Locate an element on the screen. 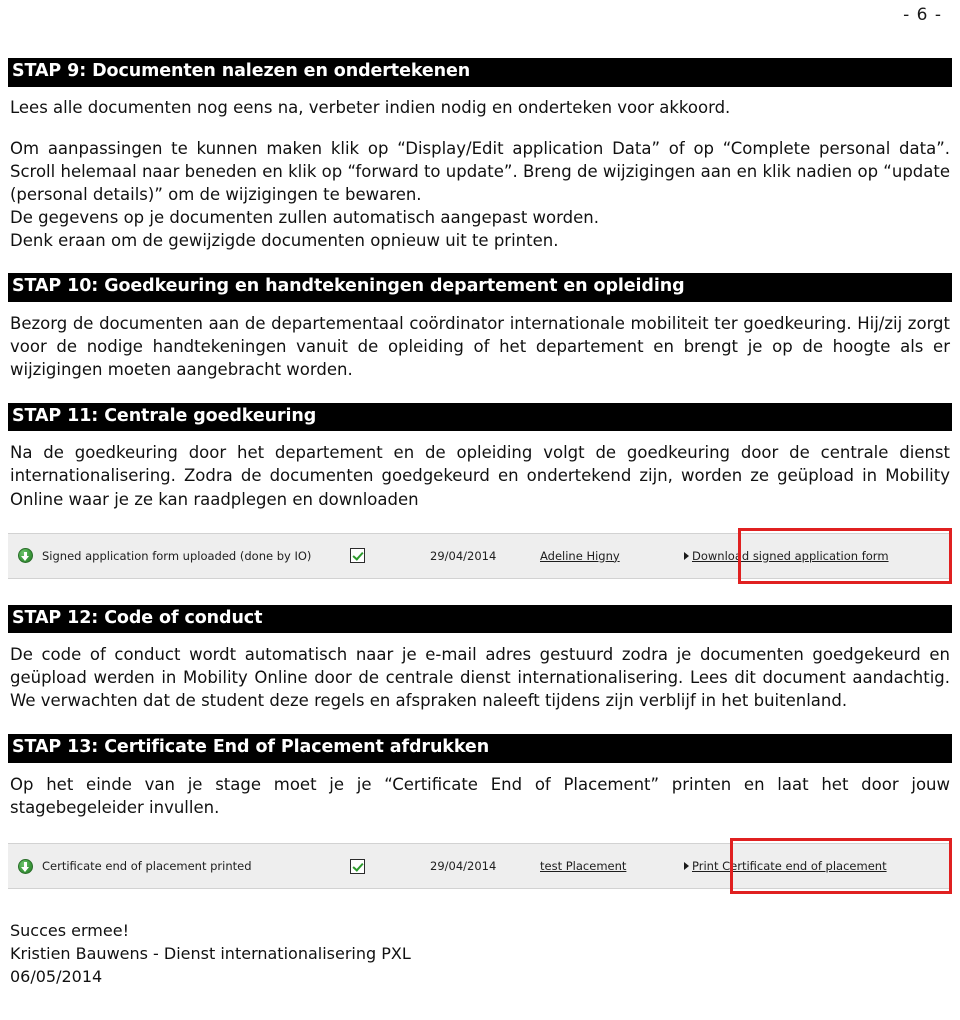 This screenshot has width=960, height=1020. print-certificate-label: Print Certificate end of placement is located at coordinates (789, 866).